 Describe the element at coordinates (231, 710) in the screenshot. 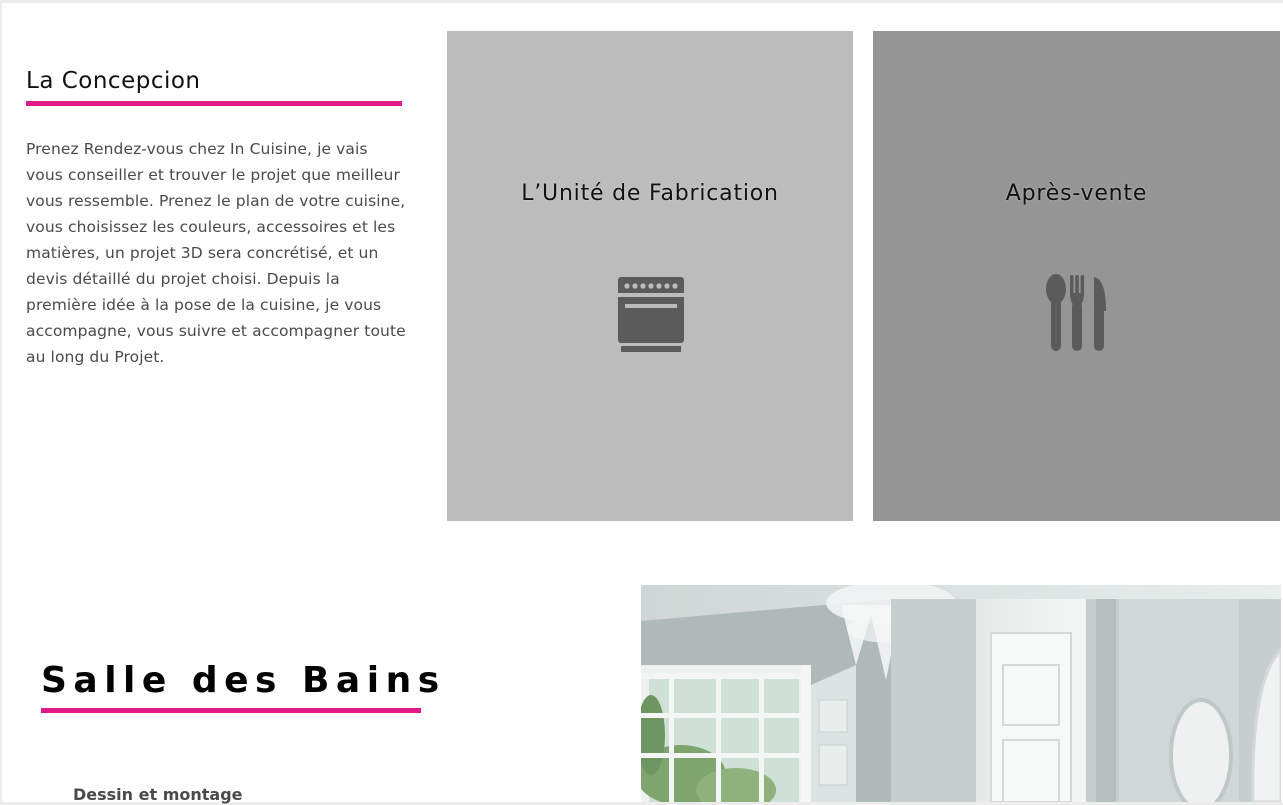

I see `bathroom-title-underline` at that location.